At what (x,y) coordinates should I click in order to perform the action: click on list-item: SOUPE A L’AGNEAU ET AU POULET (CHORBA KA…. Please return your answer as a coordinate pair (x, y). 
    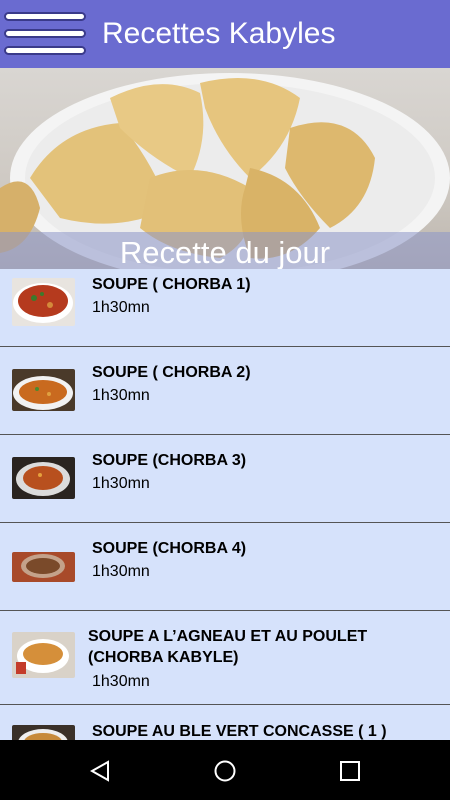
    Looking at the image, I should click on (225, 658).